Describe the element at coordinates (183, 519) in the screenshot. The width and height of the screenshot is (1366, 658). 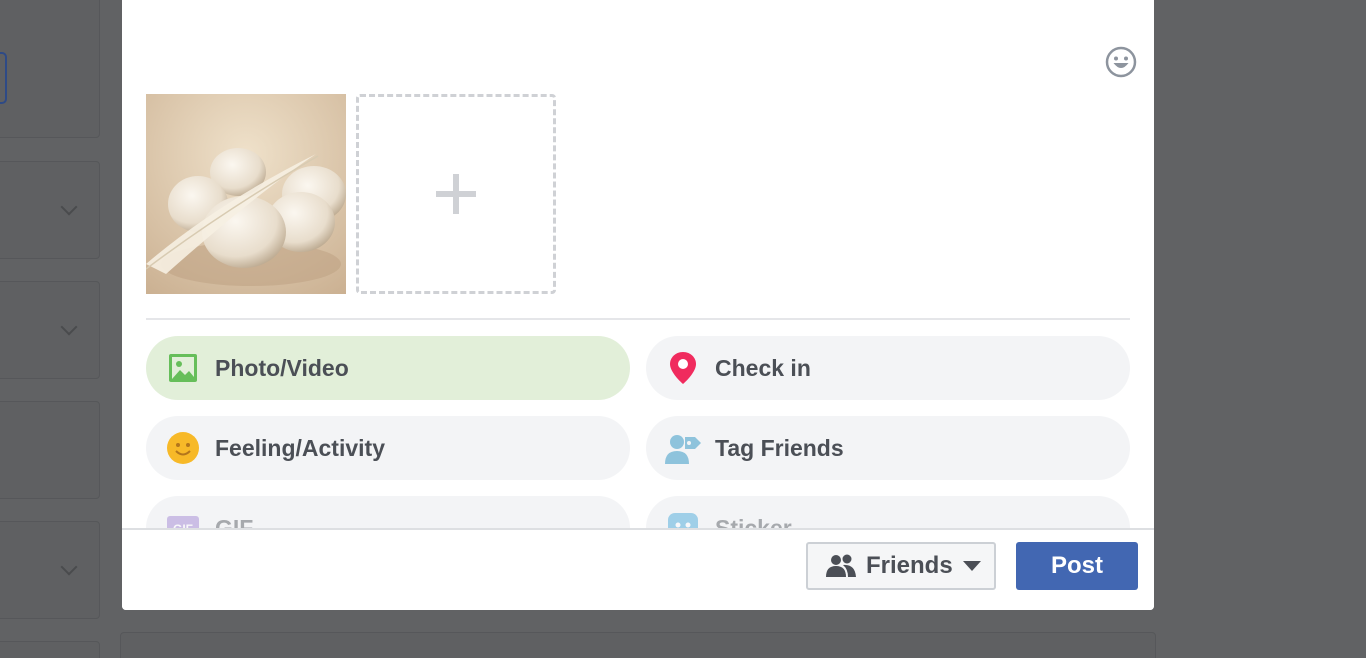
I see `gif-icon: GIF` at that location.